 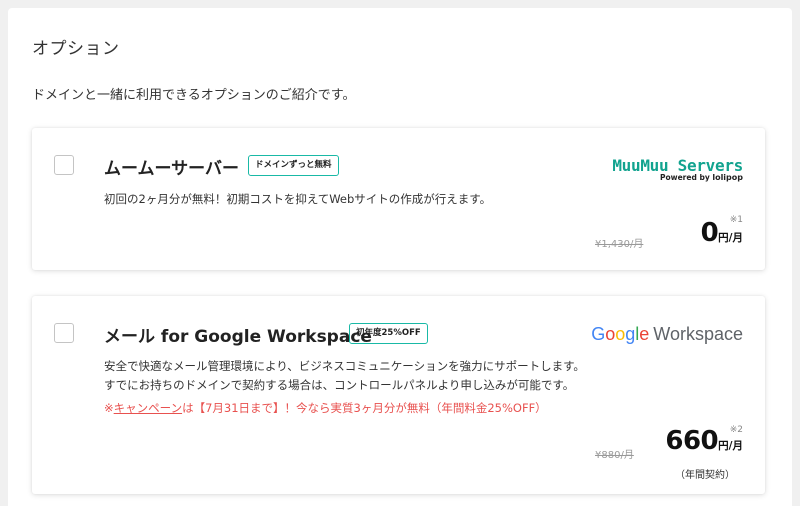 I want to click on muumuu-server-checkbox, so click(x=64, y=165).